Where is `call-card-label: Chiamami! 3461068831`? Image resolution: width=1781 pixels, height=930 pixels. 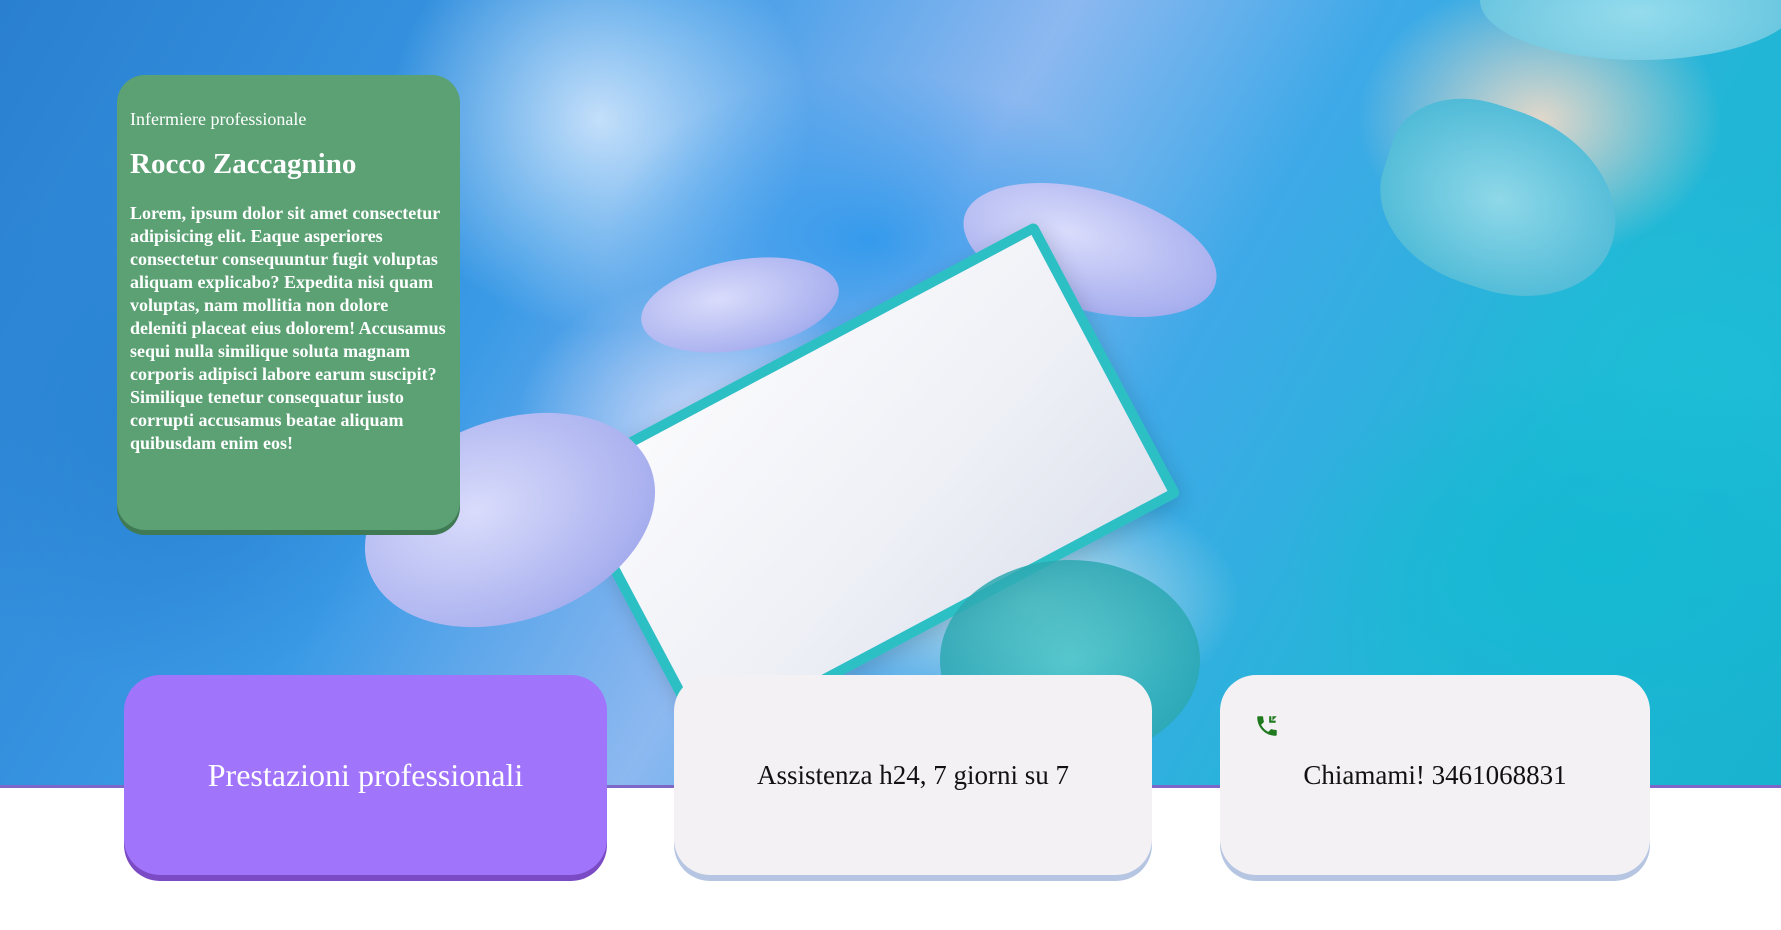 call-card-label: Chiamami! 3461068831 is located at coordinates (1435, 774).